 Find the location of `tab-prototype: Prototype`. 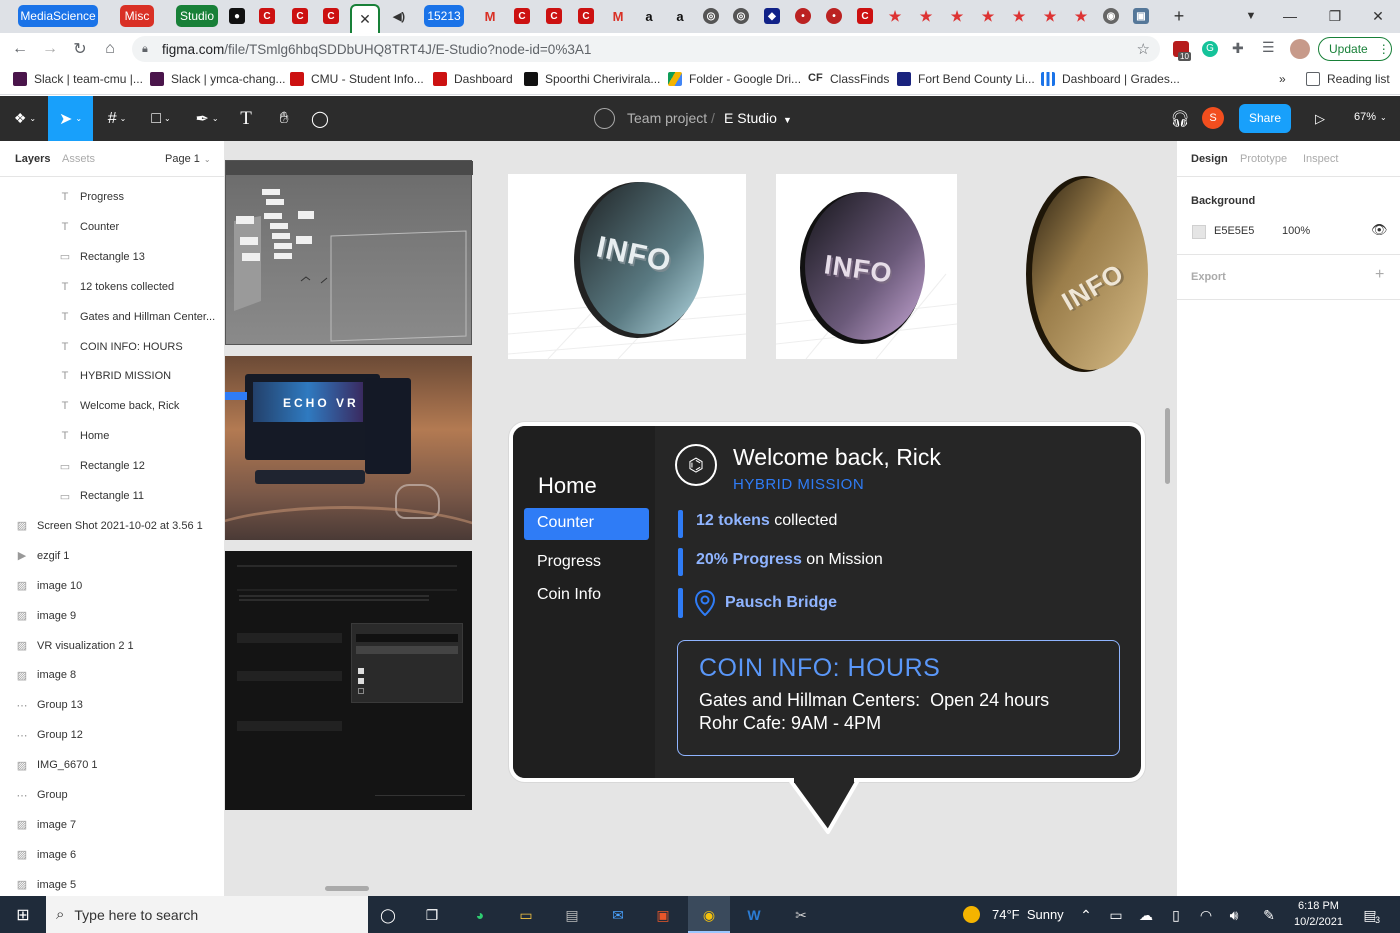

tab-prototype: Prototype is located at coordinates (1263, 159).